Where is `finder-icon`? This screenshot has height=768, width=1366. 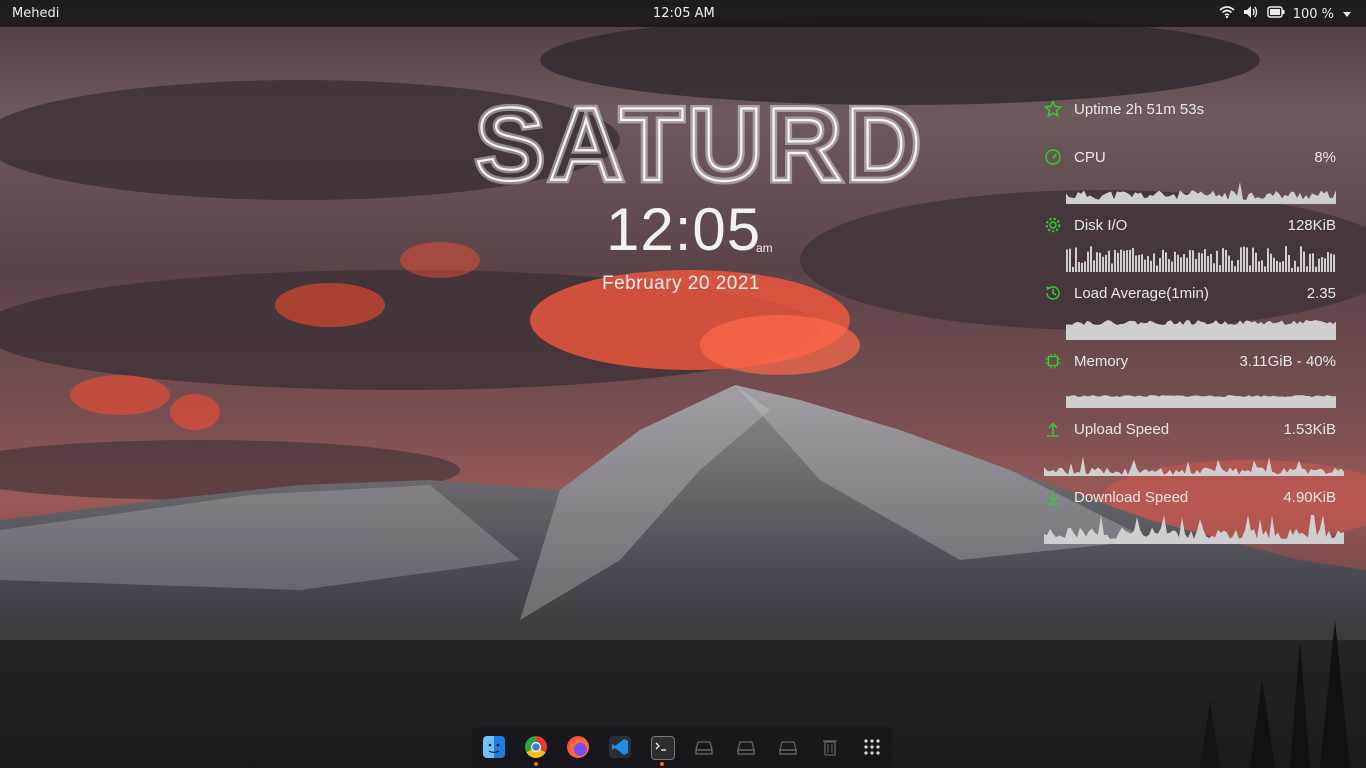 finder-icon is located at coordinates (494, 747).